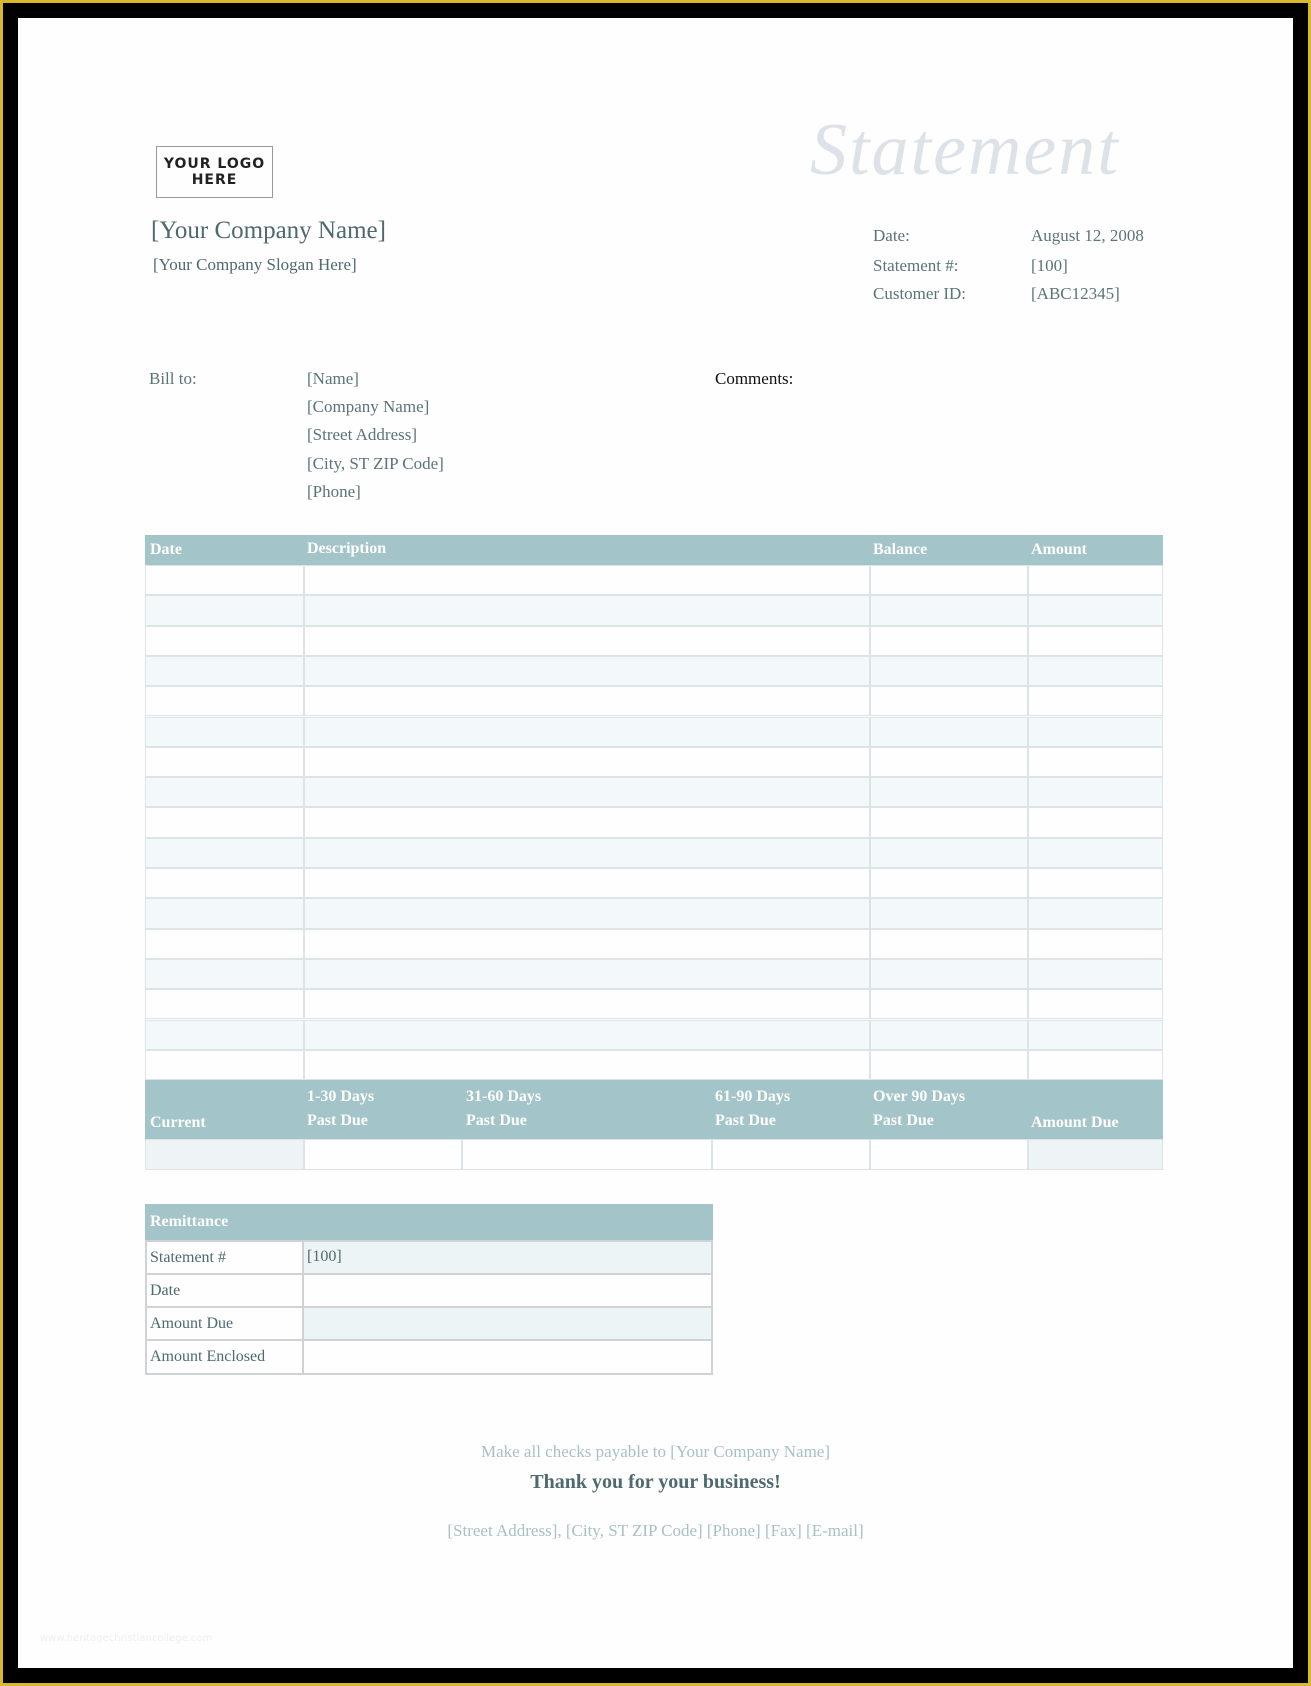 This screenshot has width=1311, height=1686. What do you see at coordinates (754, 378) in the screenshot?
I see `comments-label: Comments:` at bounding box center [754, 378].